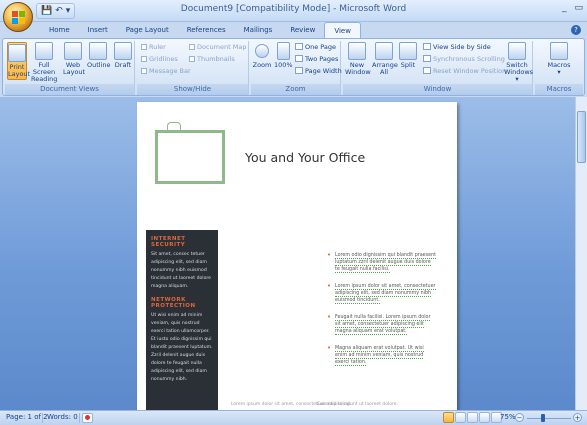 This screenshot has width=587, height=425. Describe the element at coordinates (559, 89) in the screenshot. I see `group-label-macros: Macros` at that location.